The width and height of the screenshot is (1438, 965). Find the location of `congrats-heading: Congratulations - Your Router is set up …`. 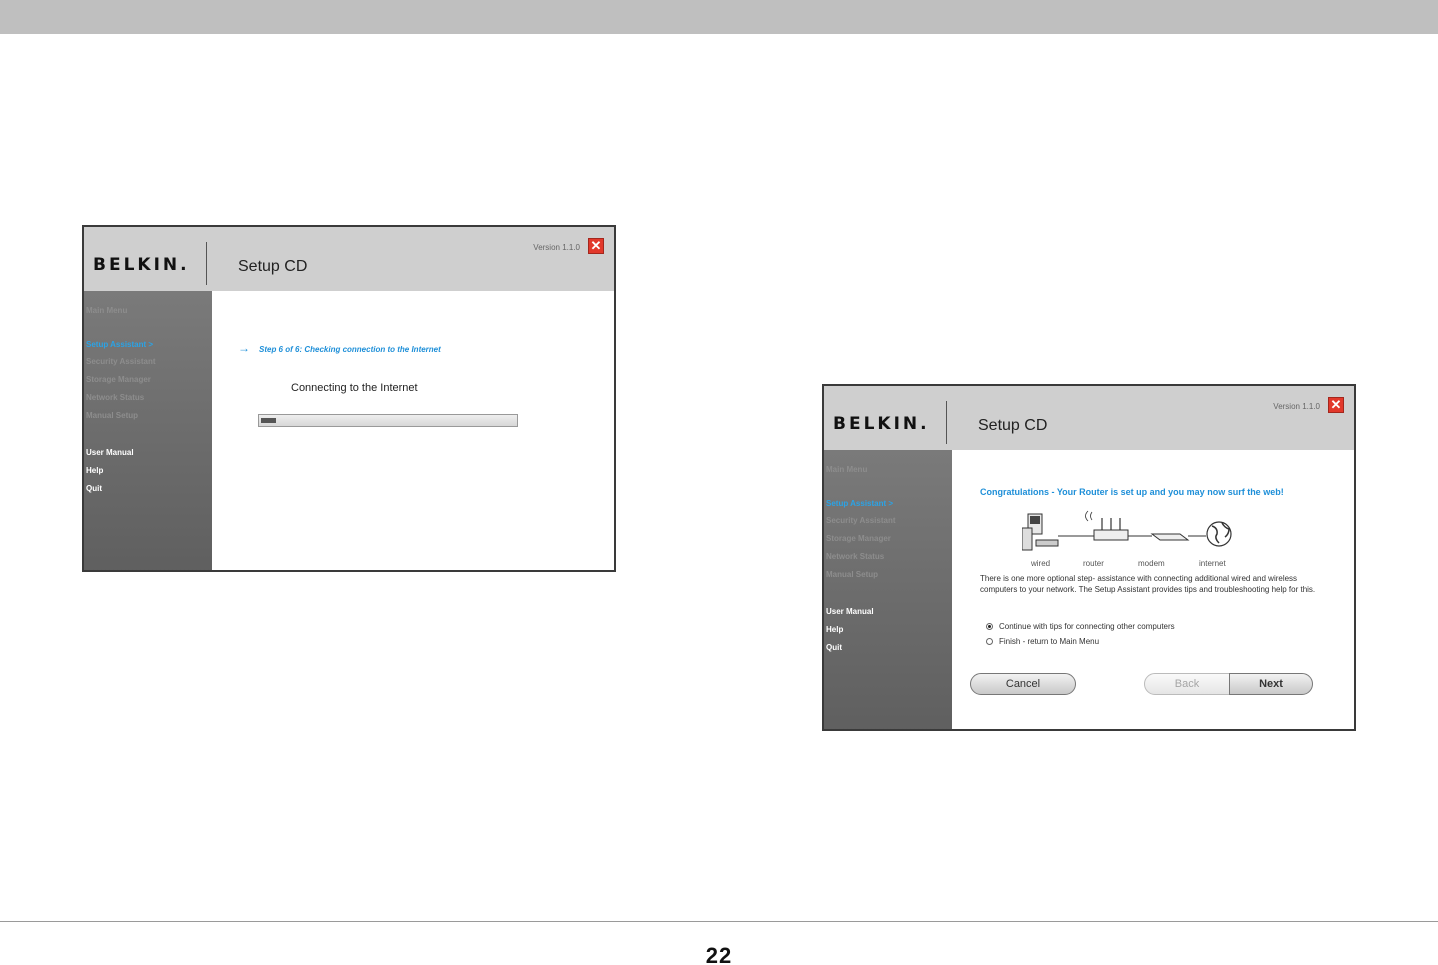

congrats-heading: Congratulations - Your Router is set up … is located at coordinates (1132, 492).